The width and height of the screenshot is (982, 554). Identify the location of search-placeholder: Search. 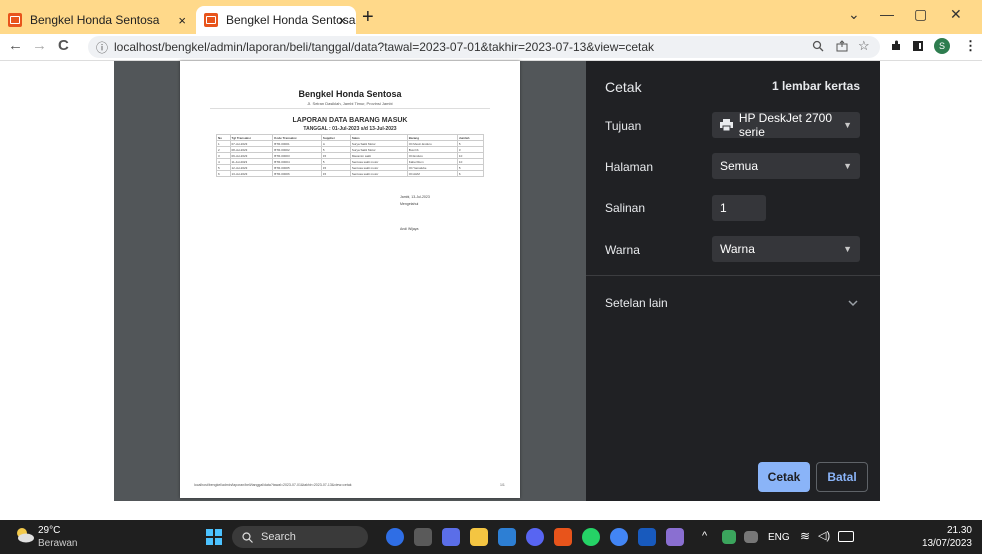
(278, 537).